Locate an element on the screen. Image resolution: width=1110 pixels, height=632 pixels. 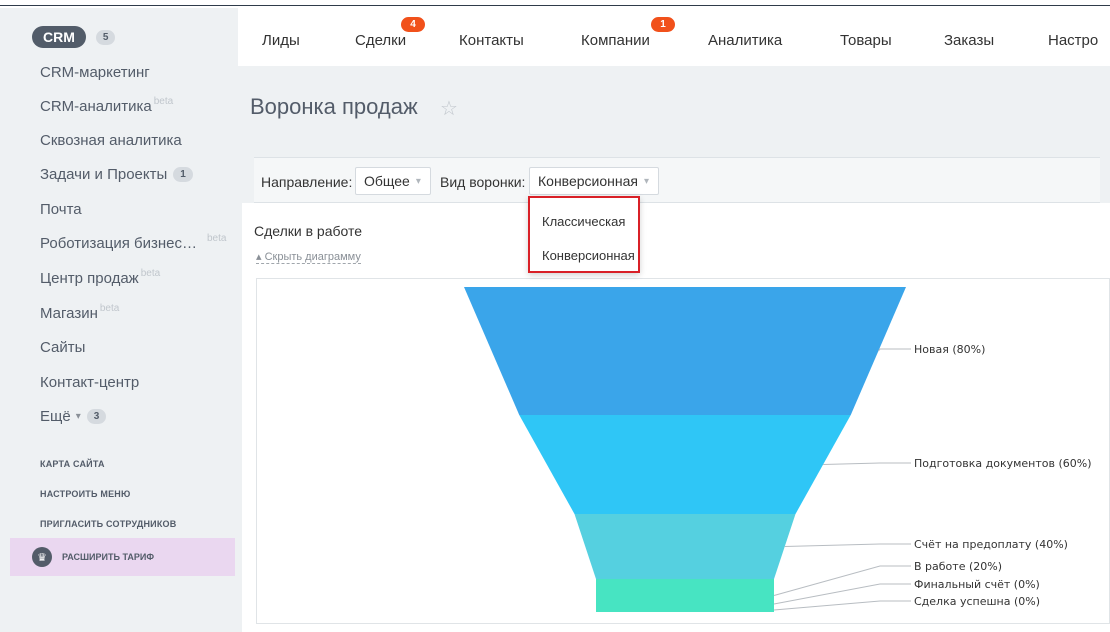
sidebar-item-more: Ещё ▾ 3 is located at coordinates (73, 416).